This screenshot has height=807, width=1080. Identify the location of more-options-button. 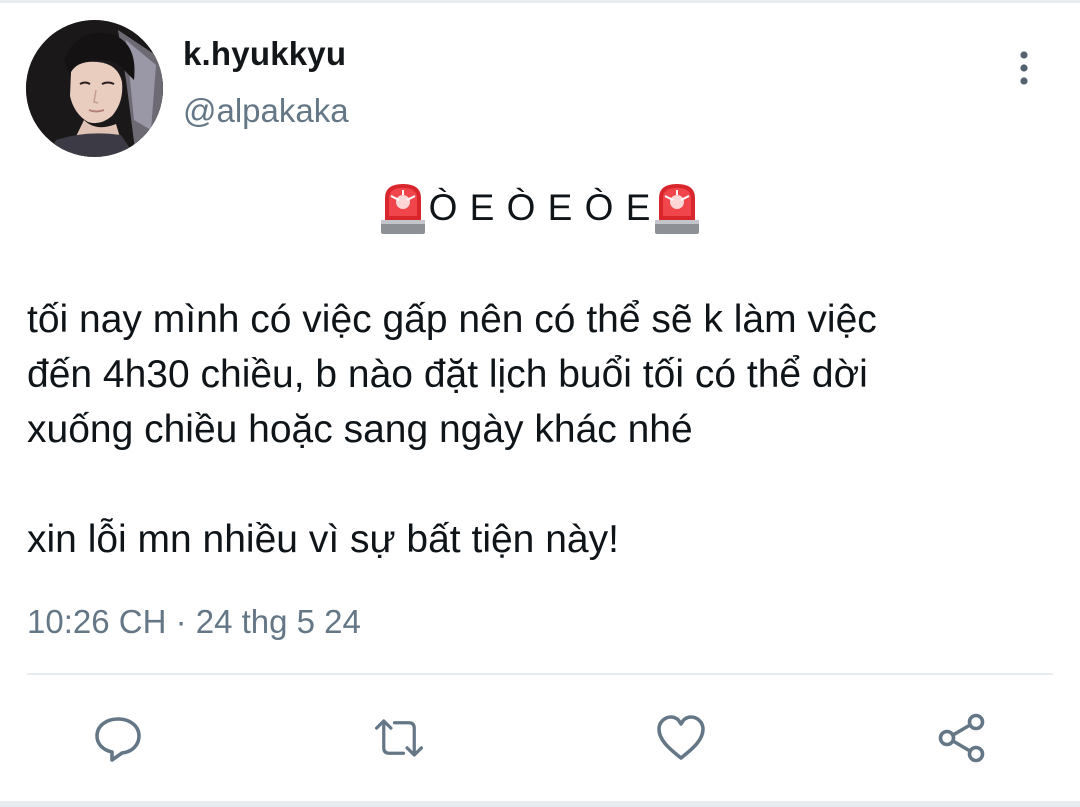
(1024, 68).